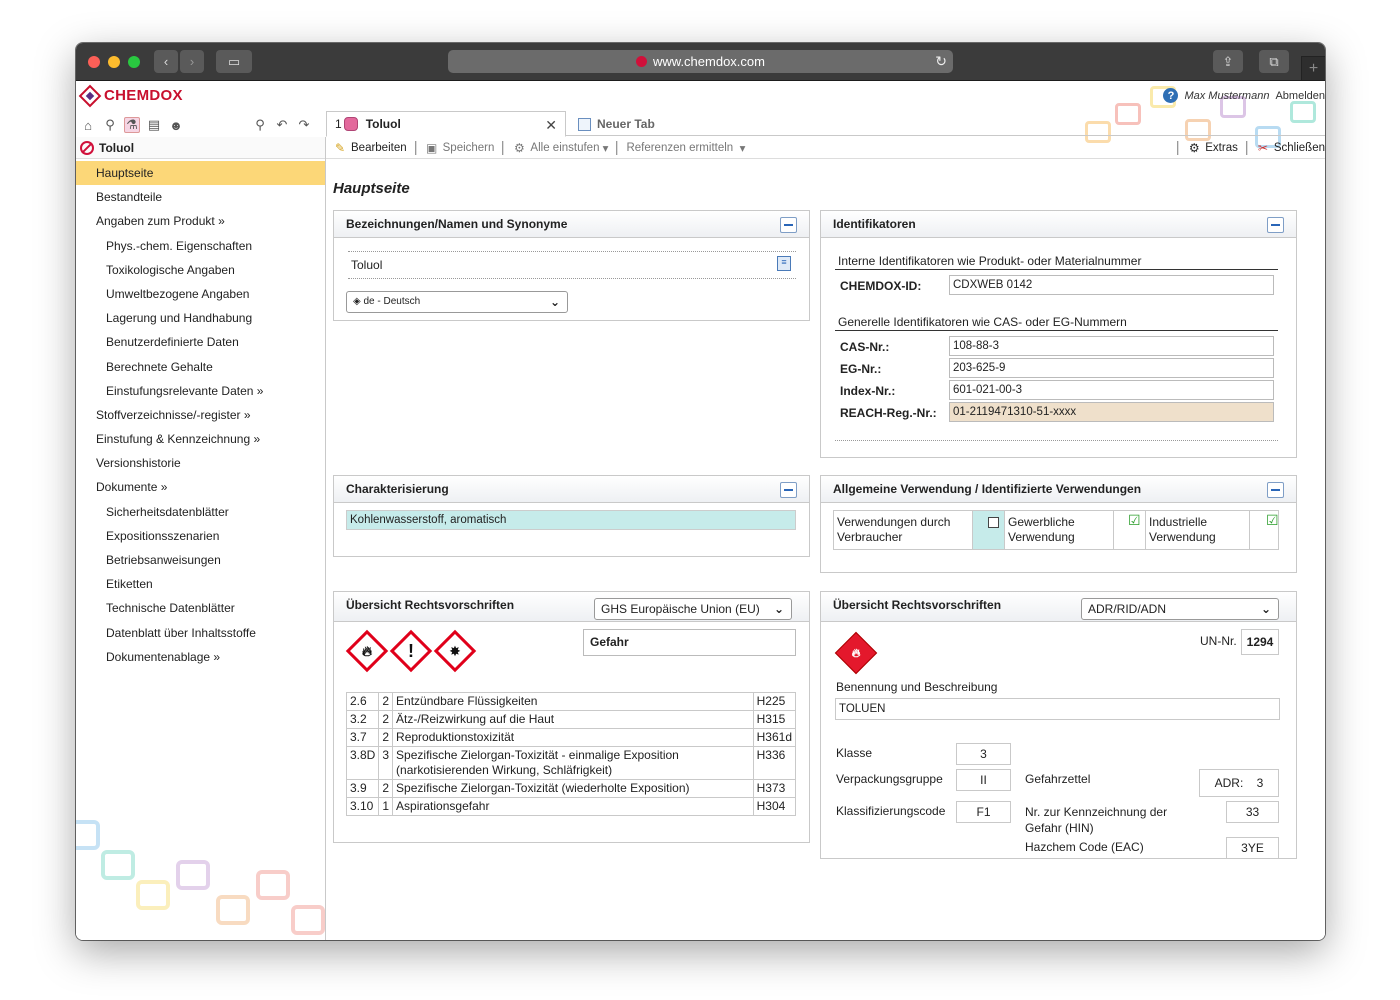 Image resolution: width=1400 pixels, height=1000 pixels. Describe the element at coordinates (166, 61) in the screenshot. I see `back-button: ‹` at that location.